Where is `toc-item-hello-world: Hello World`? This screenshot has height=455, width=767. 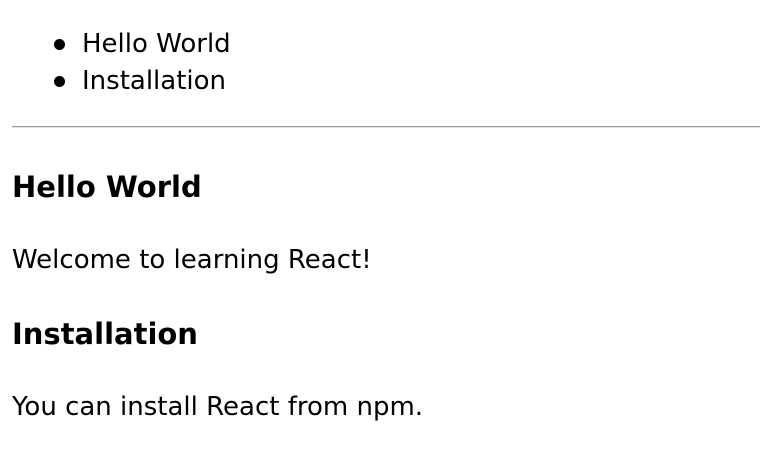
toc-item-hello-world: Hello World is located at coordinates (142, 44).